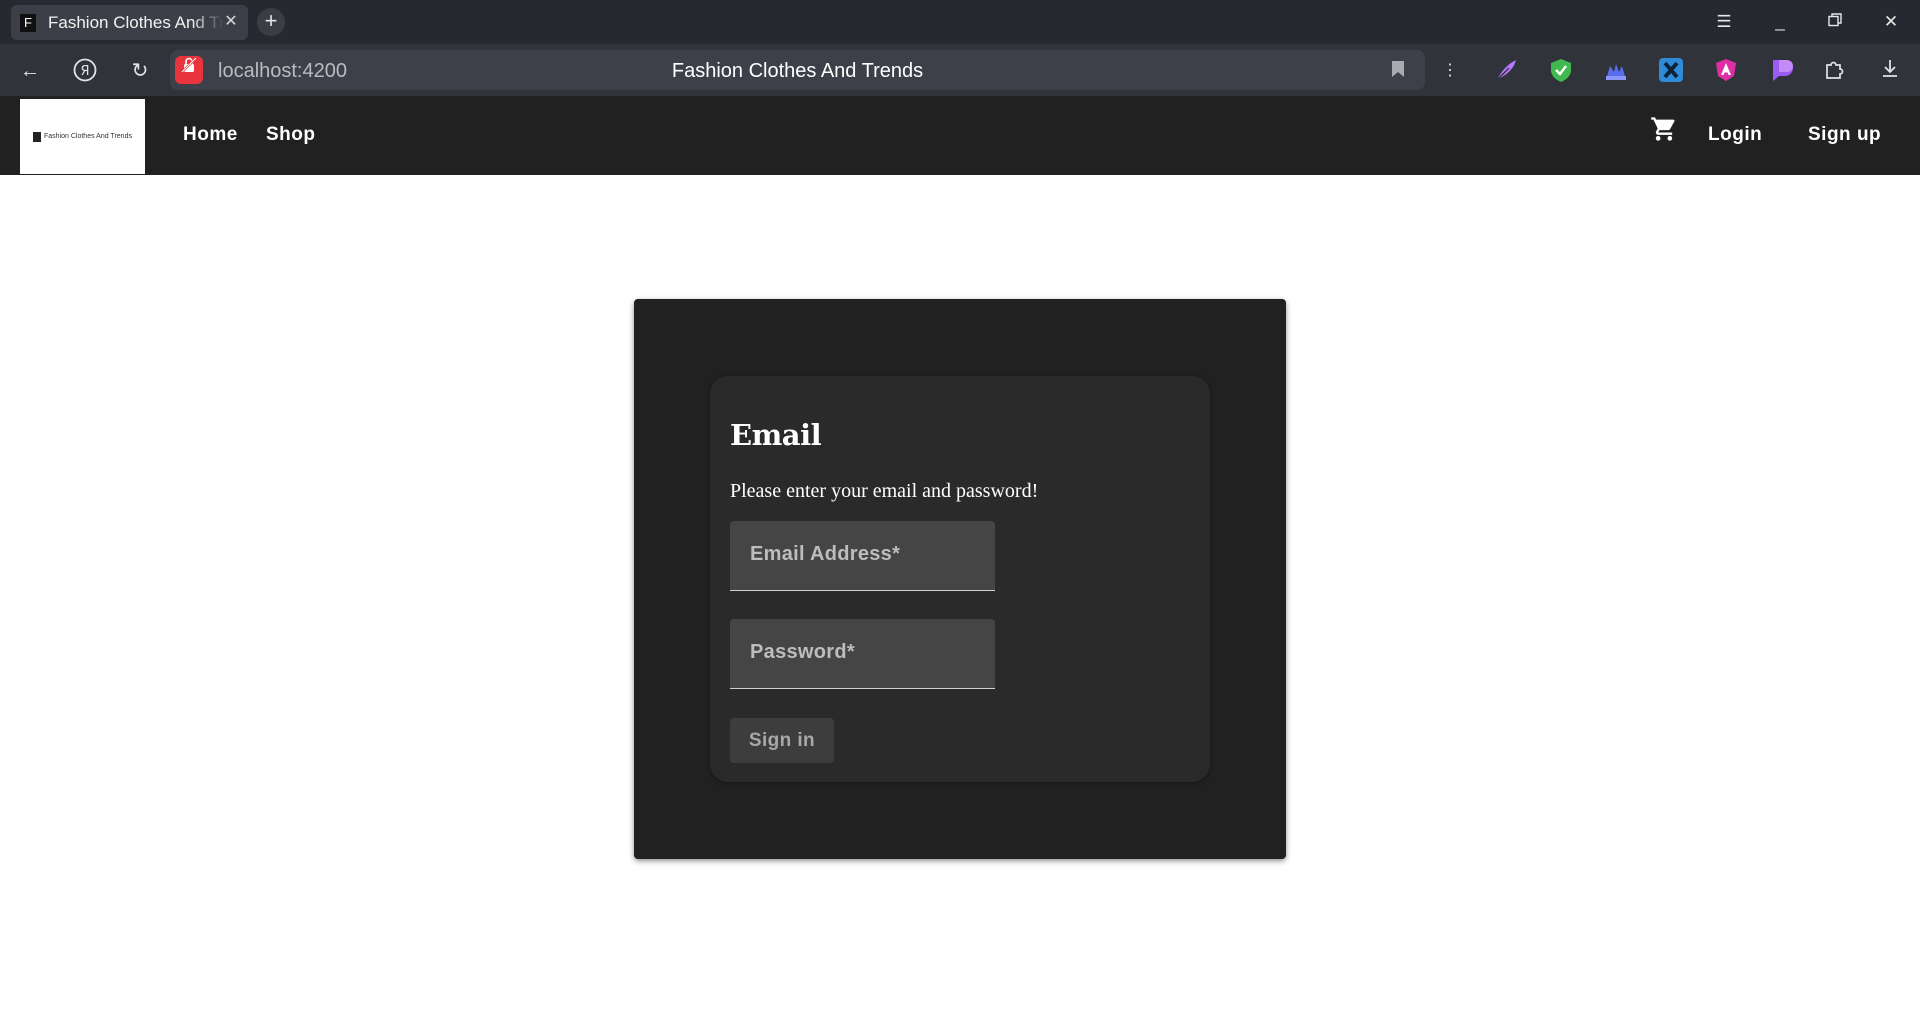 This screenshot has height=1017, width=1920. I want to click on site-logo: Fashion Clothes And Trends, so click(82, 136).